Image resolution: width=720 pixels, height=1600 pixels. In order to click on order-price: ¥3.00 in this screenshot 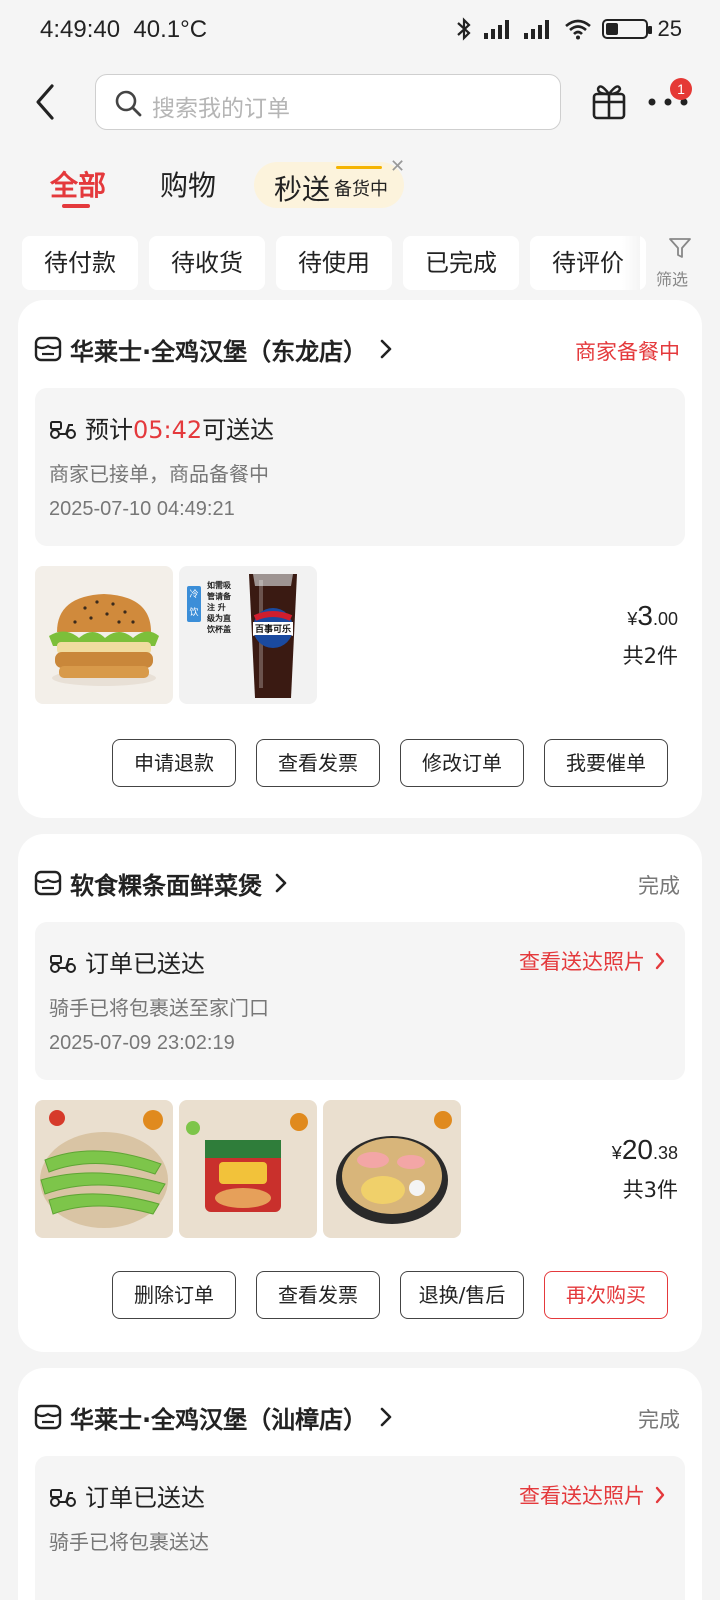, I will do `click(652, 616)`.